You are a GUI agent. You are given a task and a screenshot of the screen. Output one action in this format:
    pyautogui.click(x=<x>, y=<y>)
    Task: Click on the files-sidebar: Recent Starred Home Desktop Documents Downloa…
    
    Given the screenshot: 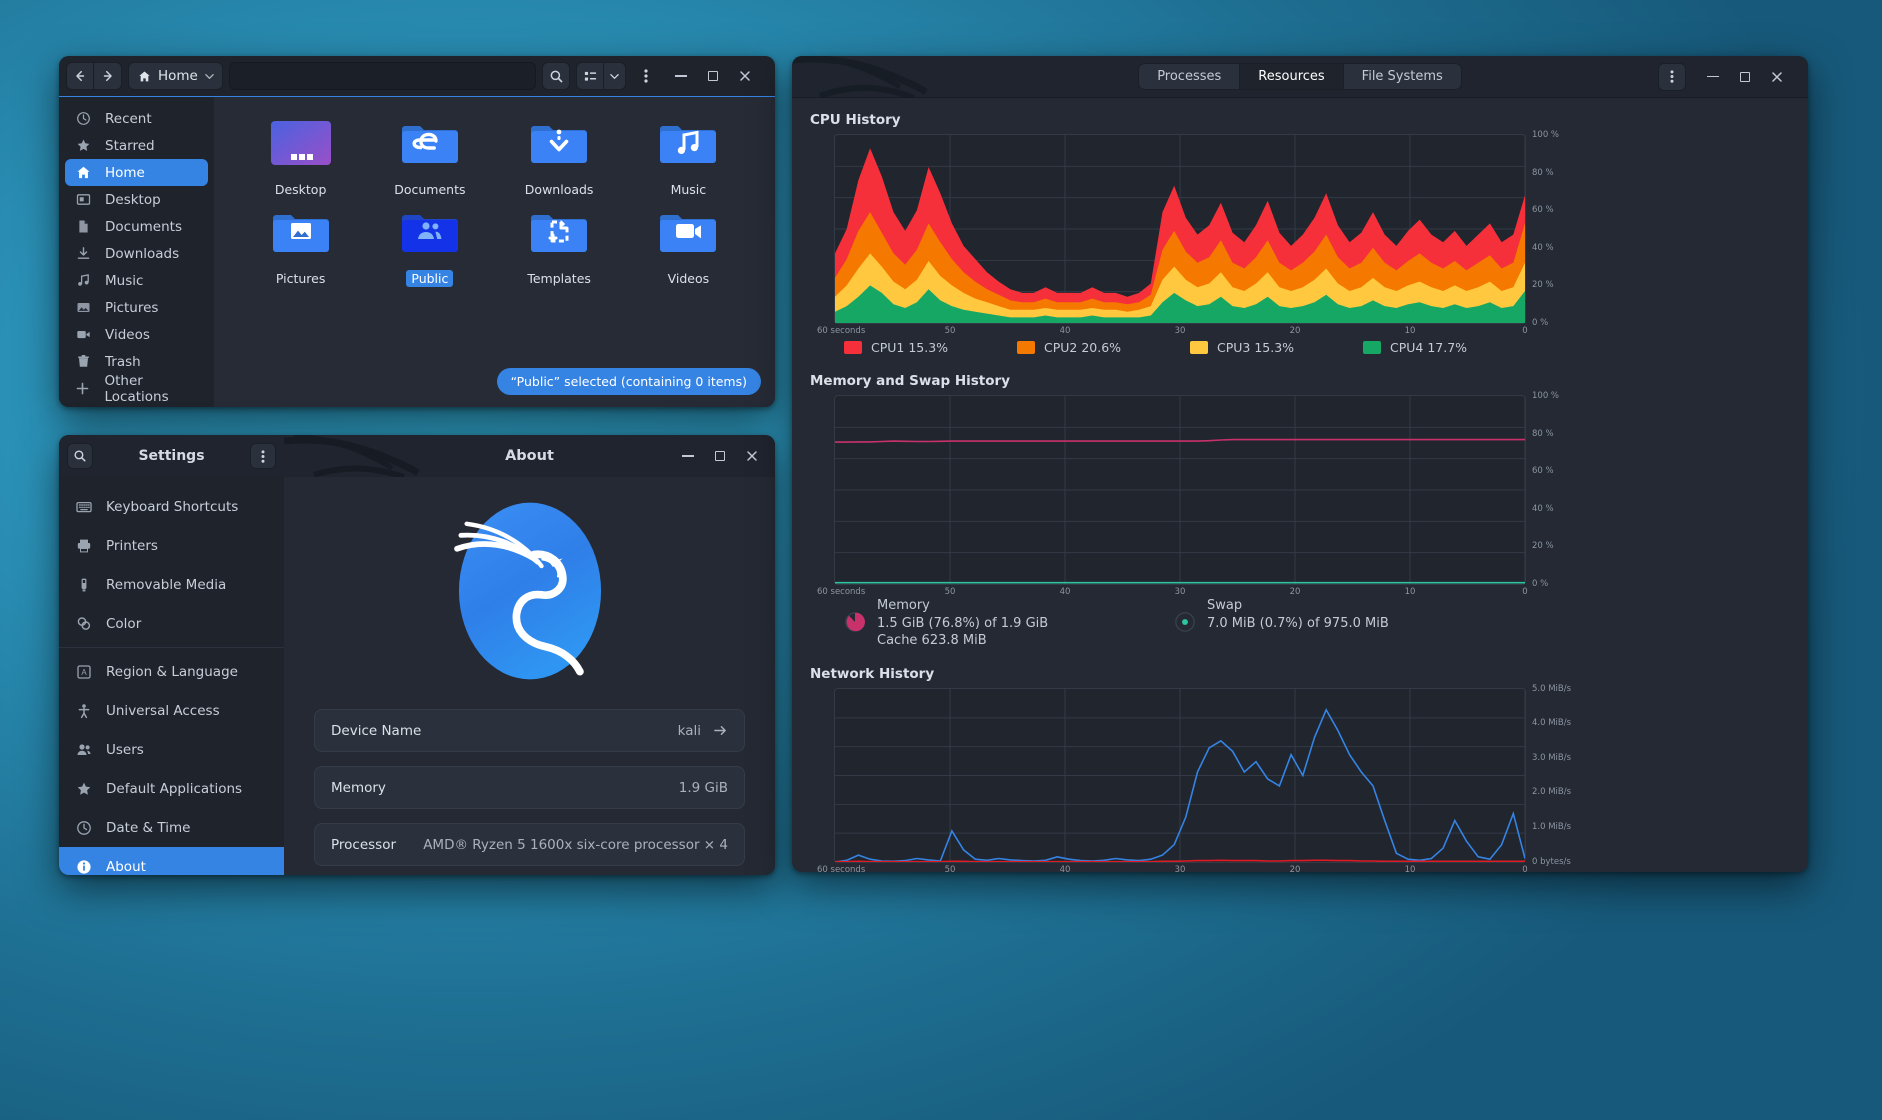 What is the action you would take?
    pyautogui.click(x=136, y=252)
    